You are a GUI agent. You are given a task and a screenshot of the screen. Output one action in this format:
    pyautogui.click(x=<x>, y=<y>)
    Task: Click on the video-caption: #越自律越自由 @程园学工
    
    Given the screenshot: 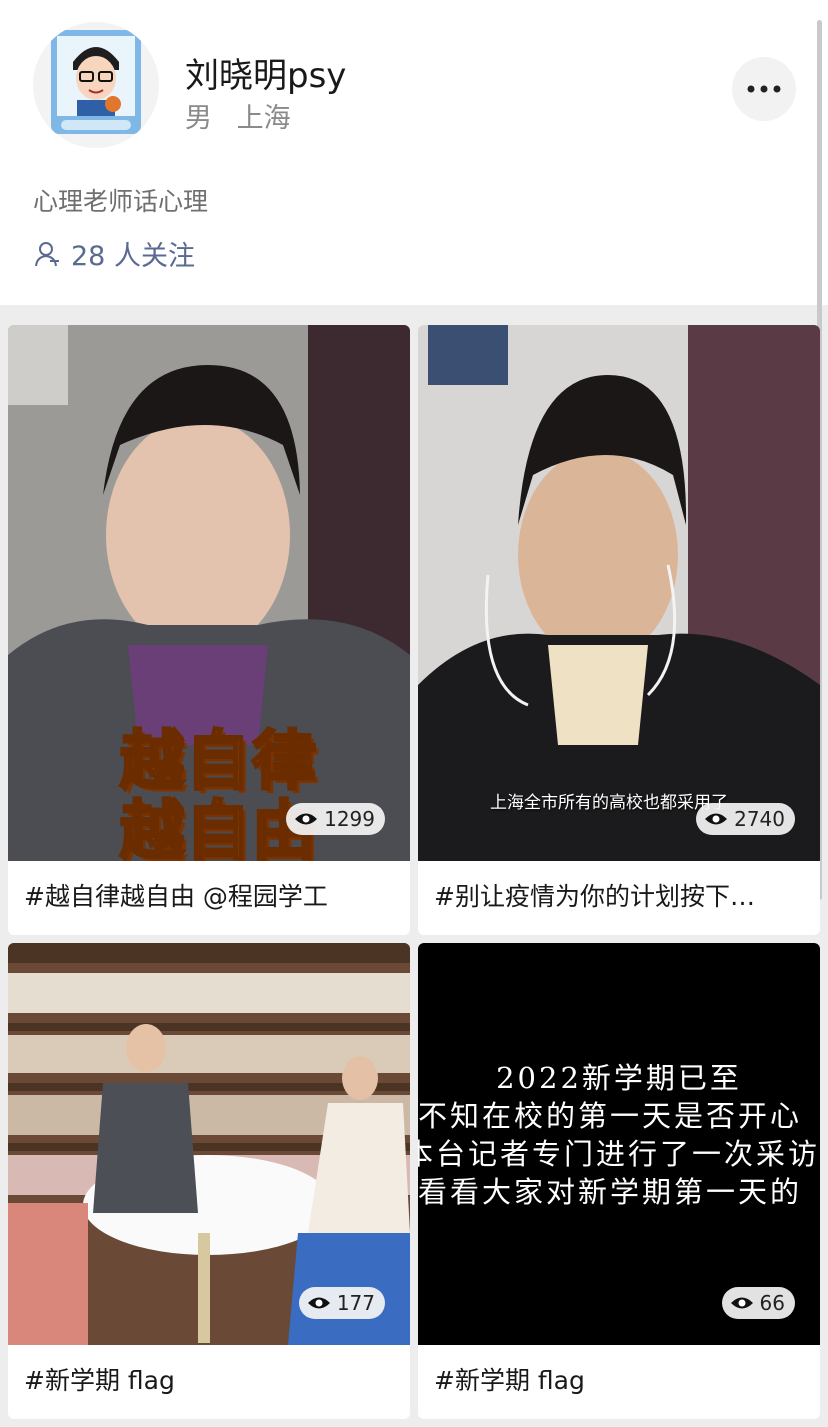 What is the action you would take?
    pyautogui.click(x=209, y=898)
    